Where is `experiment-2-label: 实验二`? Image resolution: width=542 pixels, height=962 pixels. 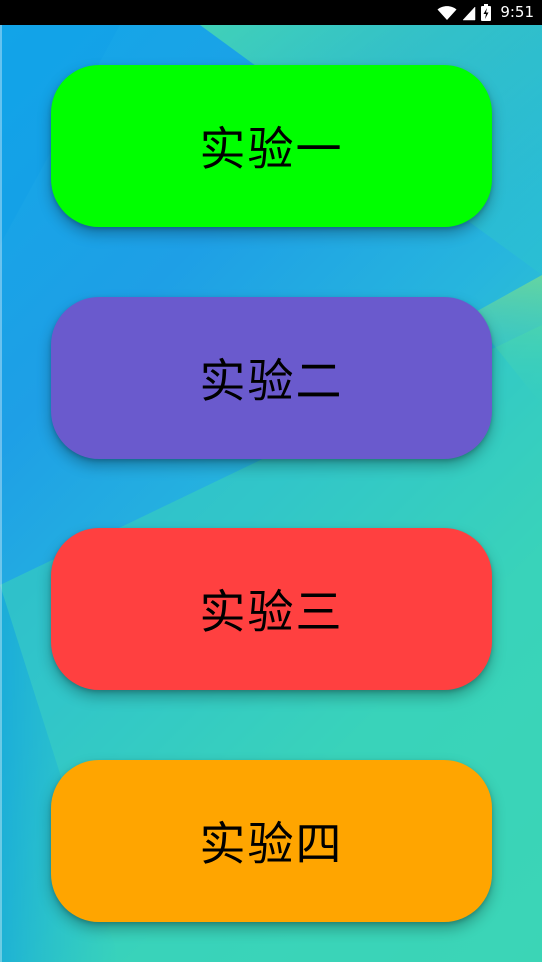
experiment-2-label: 实验二 is located at coordinates (271, 381).